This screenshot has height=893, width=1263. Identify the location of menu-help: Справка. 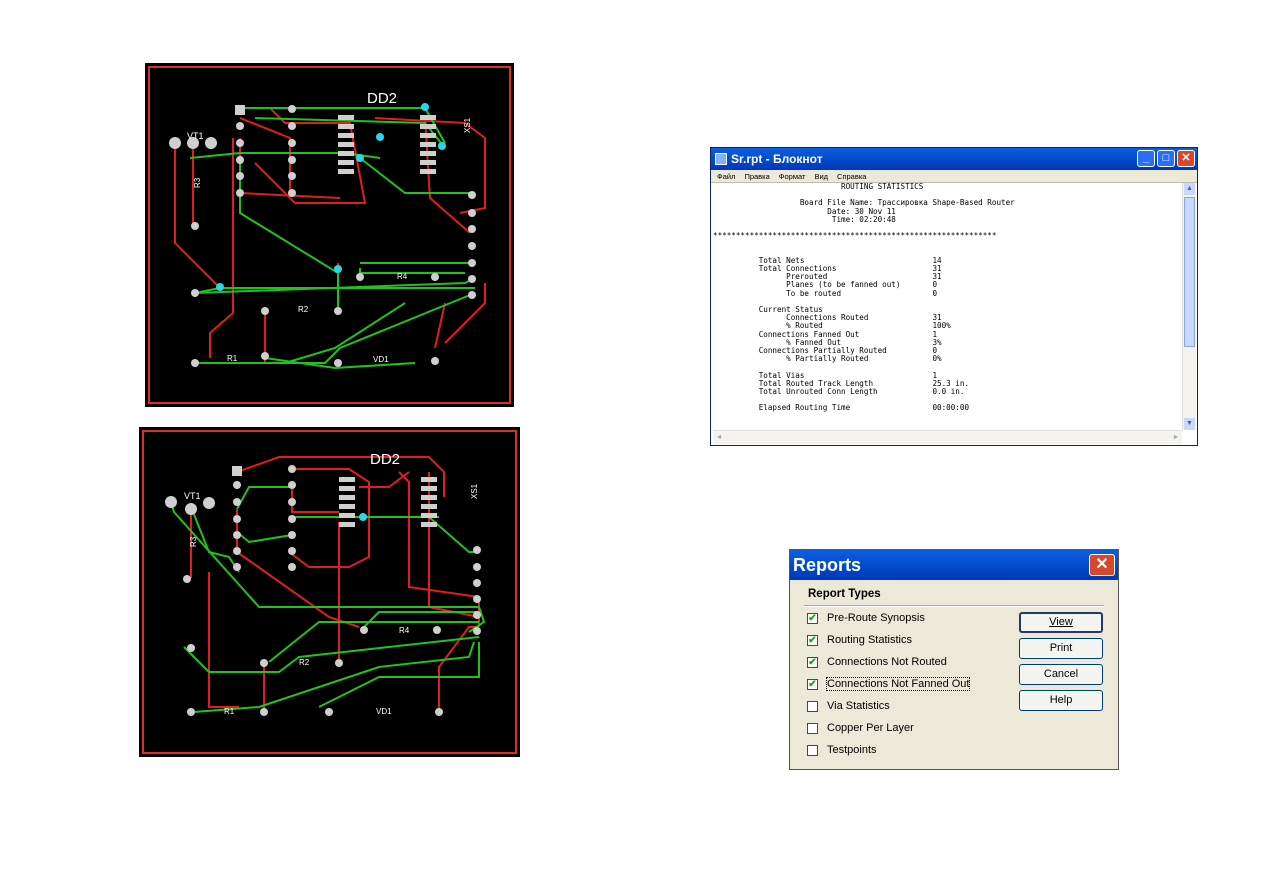
(851, 176).